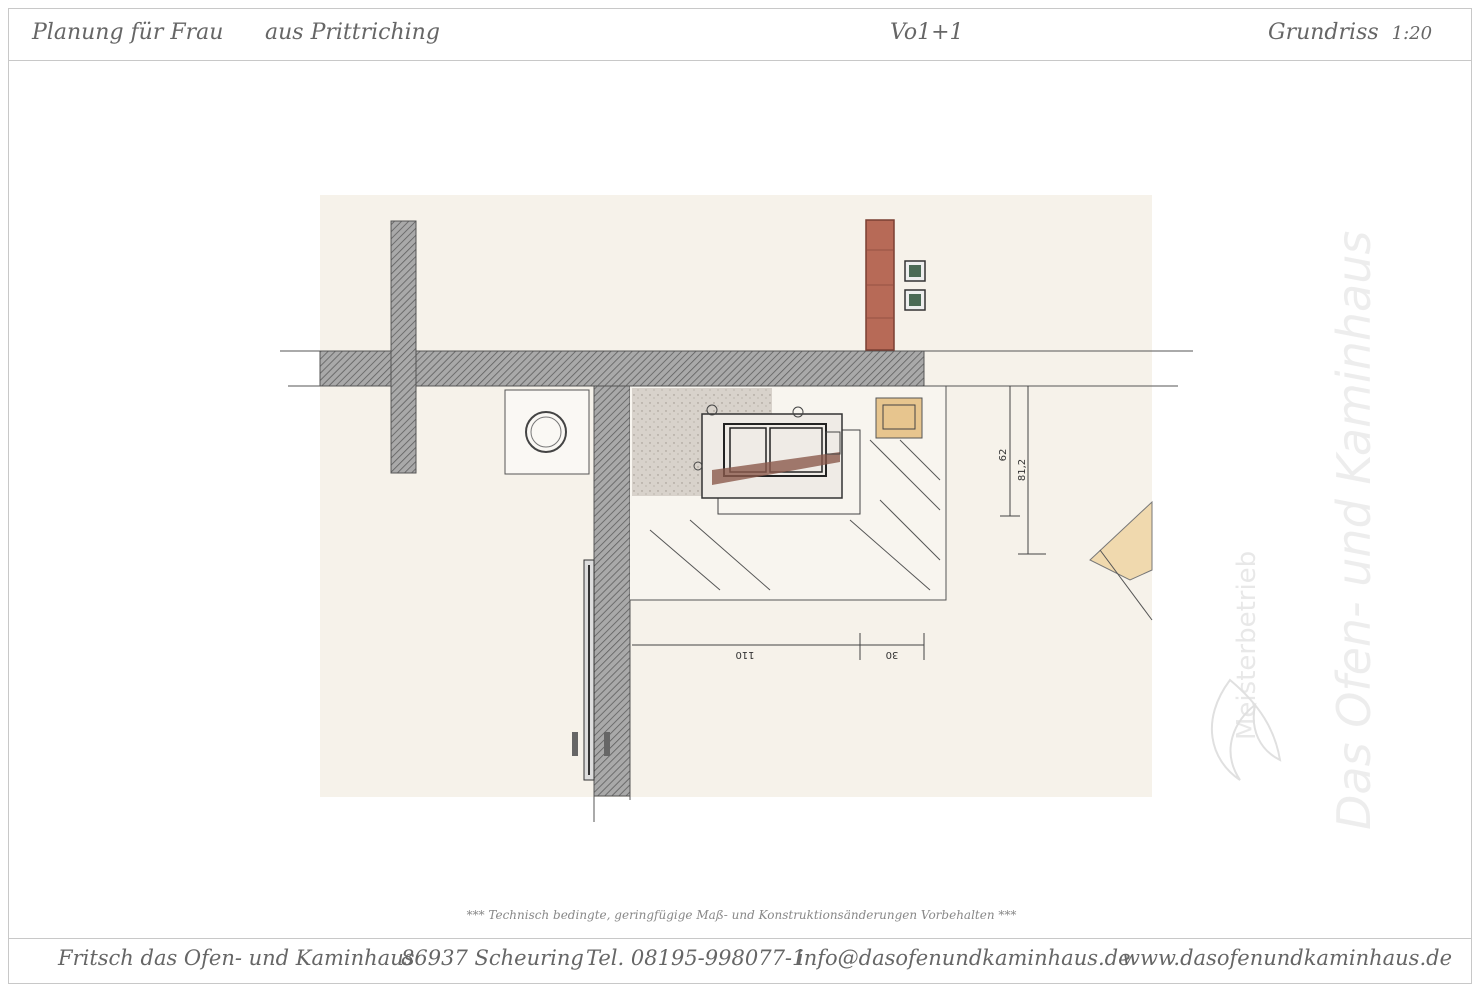  Describe the element at coordinates (892, 654) in the screenshot. I see `dim-30: 30` at that location.